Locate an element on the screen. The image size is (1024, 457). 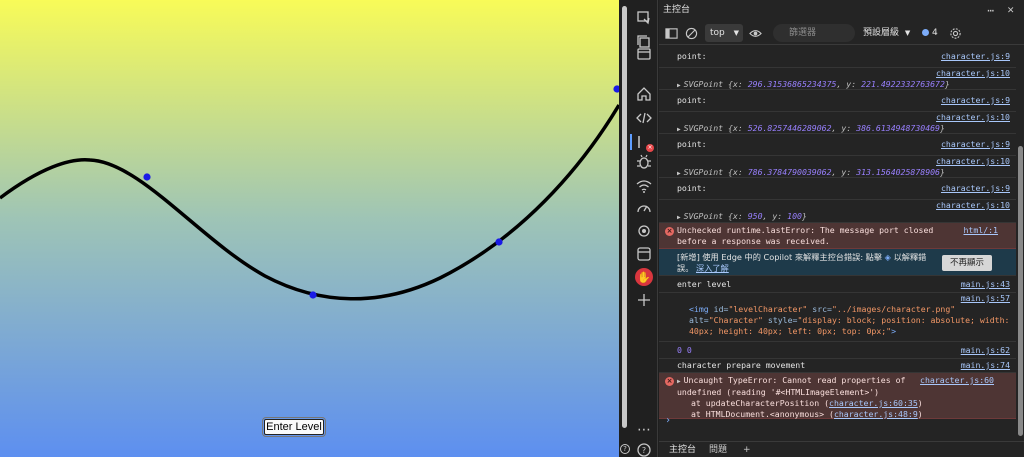
add-tool-icon is located at coordinates (644, 300).